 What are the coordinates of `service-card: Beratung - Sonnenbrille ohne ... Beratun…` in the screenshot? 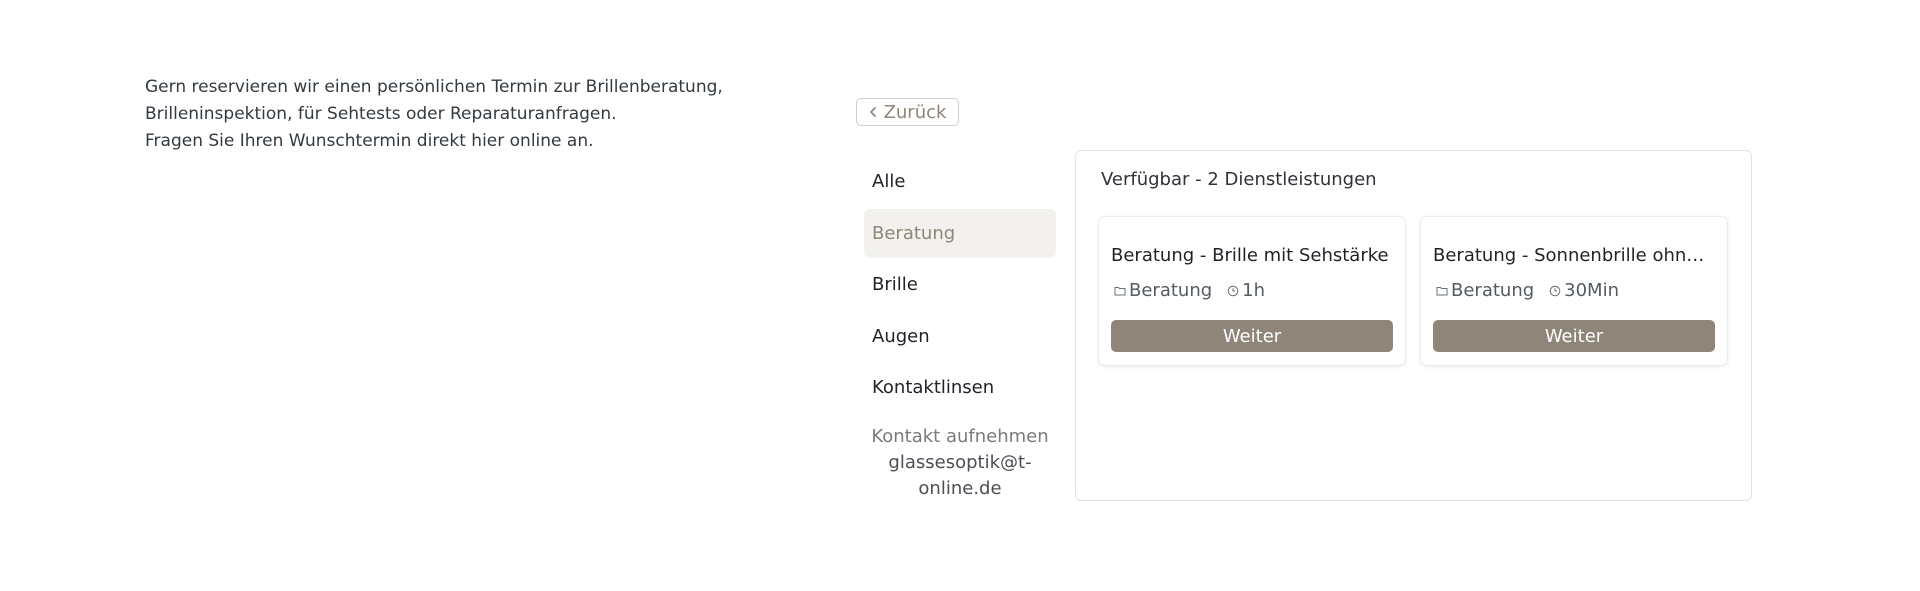 It's located at (1574, 291).